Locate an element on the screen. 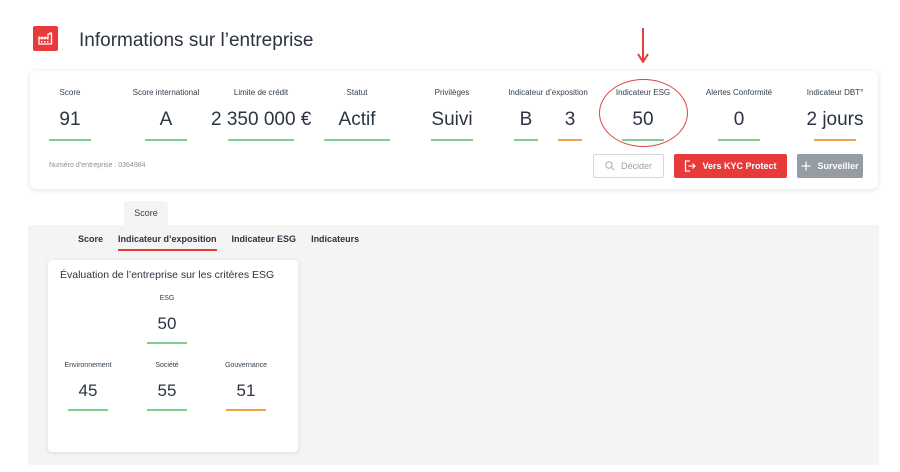 The image size is (900, 472). esg-label: Environnement is located at coordinates (88, 365).